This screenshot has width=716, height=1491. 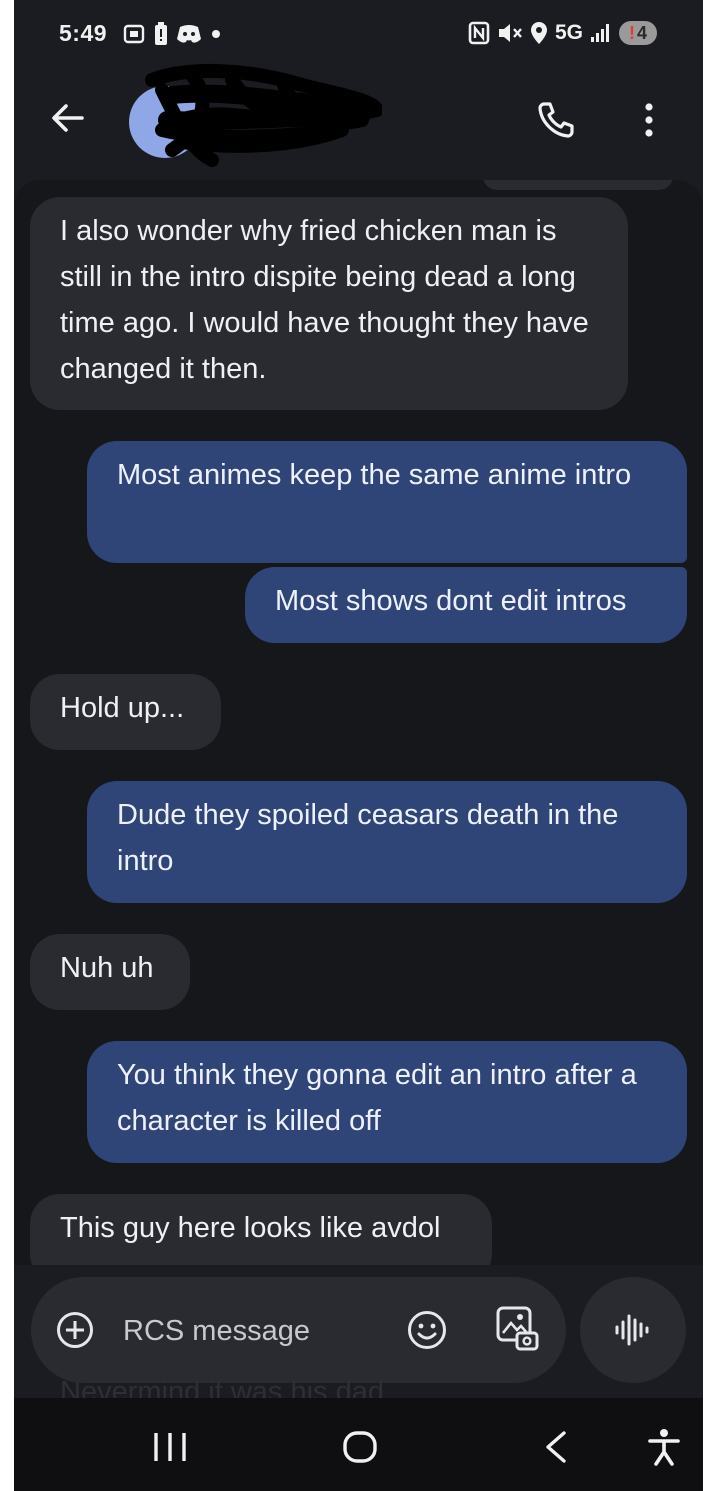 What do you see at coordinates (161, 33) in the screenshot?
I see `battery-saver-icon` at bounding box center [161, 33].